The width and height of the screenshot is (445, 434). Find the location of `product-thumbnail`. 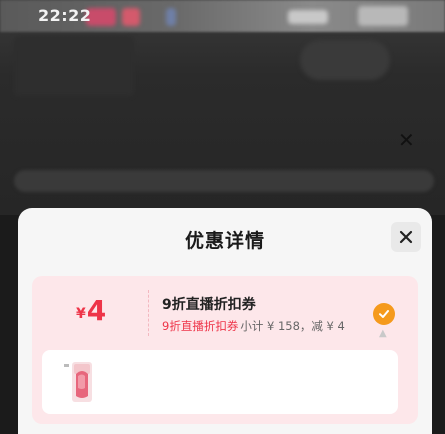

product-thumbnail is located at coordinates (80, 382).